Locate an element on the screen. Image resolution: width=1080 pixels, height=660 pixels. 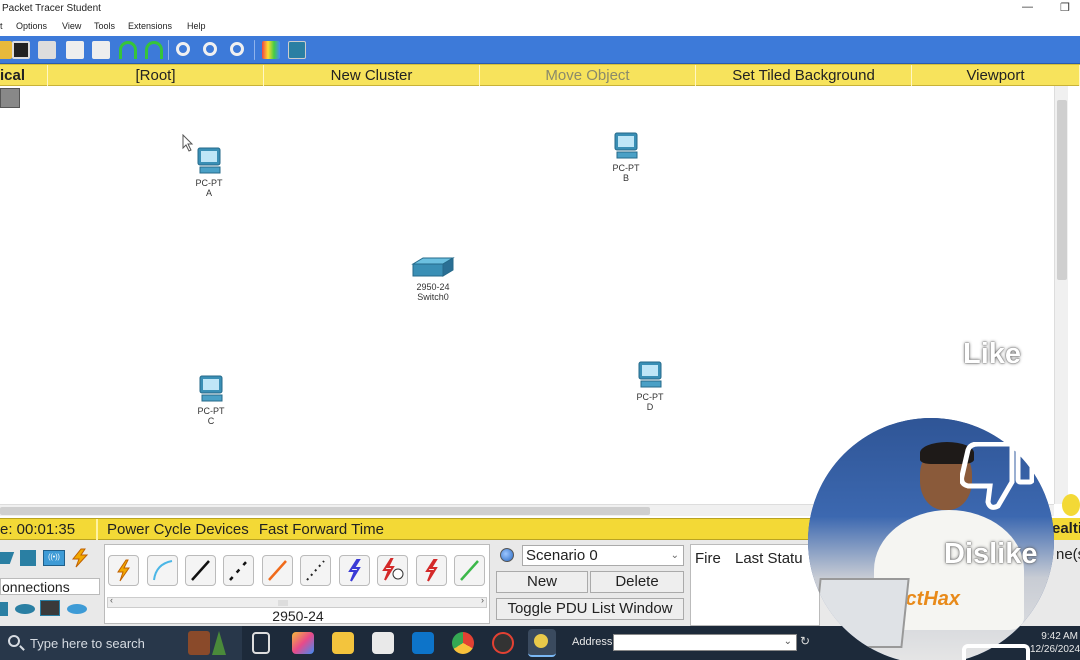
window-title: Packet Tracer Student is located at coordinates (51, 8).